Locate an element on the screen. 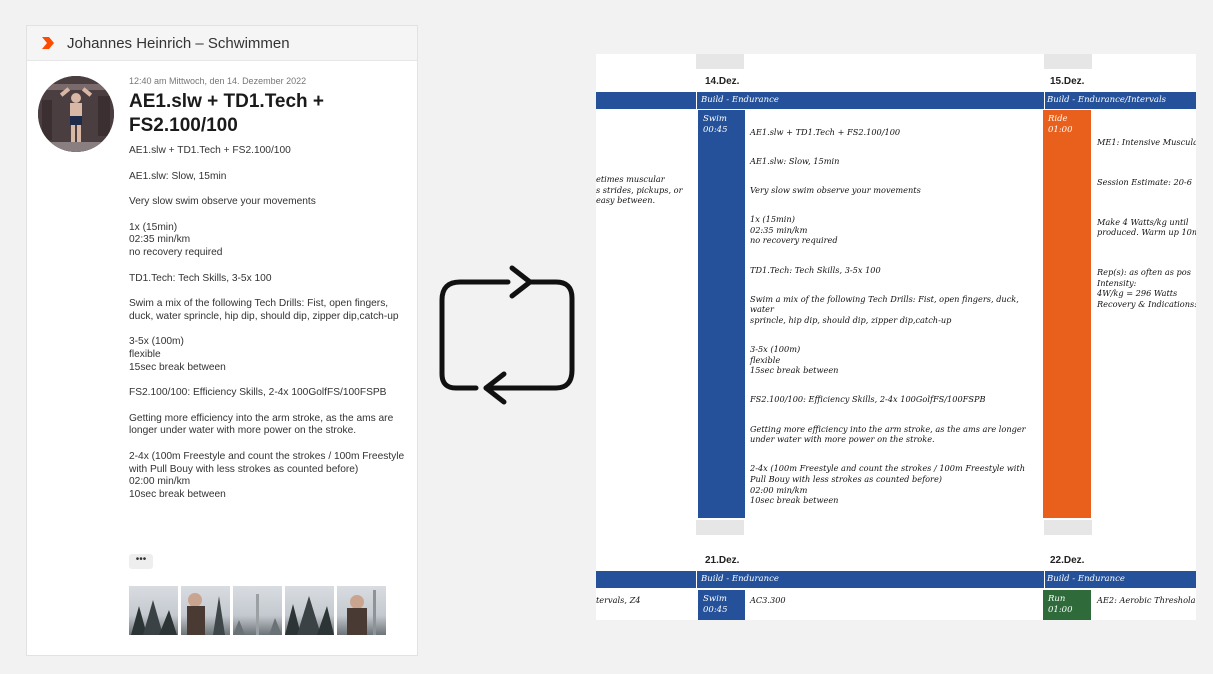 The height and width of the screenshot is (674, 1213). workout-previous-text: tervals, Z4 is located at coordinates (618, 600).